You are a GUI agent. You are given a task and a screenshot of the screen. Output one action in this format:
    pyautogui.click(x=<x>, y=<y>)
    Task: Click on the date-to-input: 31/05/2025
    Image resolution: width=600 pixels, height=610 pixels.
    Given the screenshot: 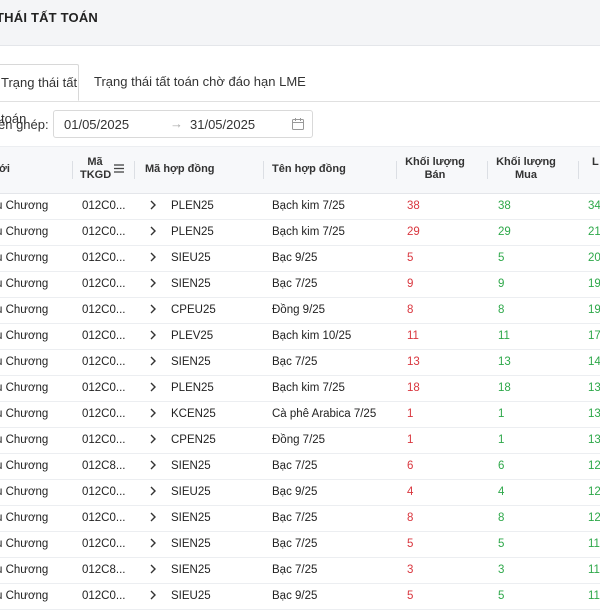 What is the action you would take?
    pyautogui.click(x=222, y=124)
    